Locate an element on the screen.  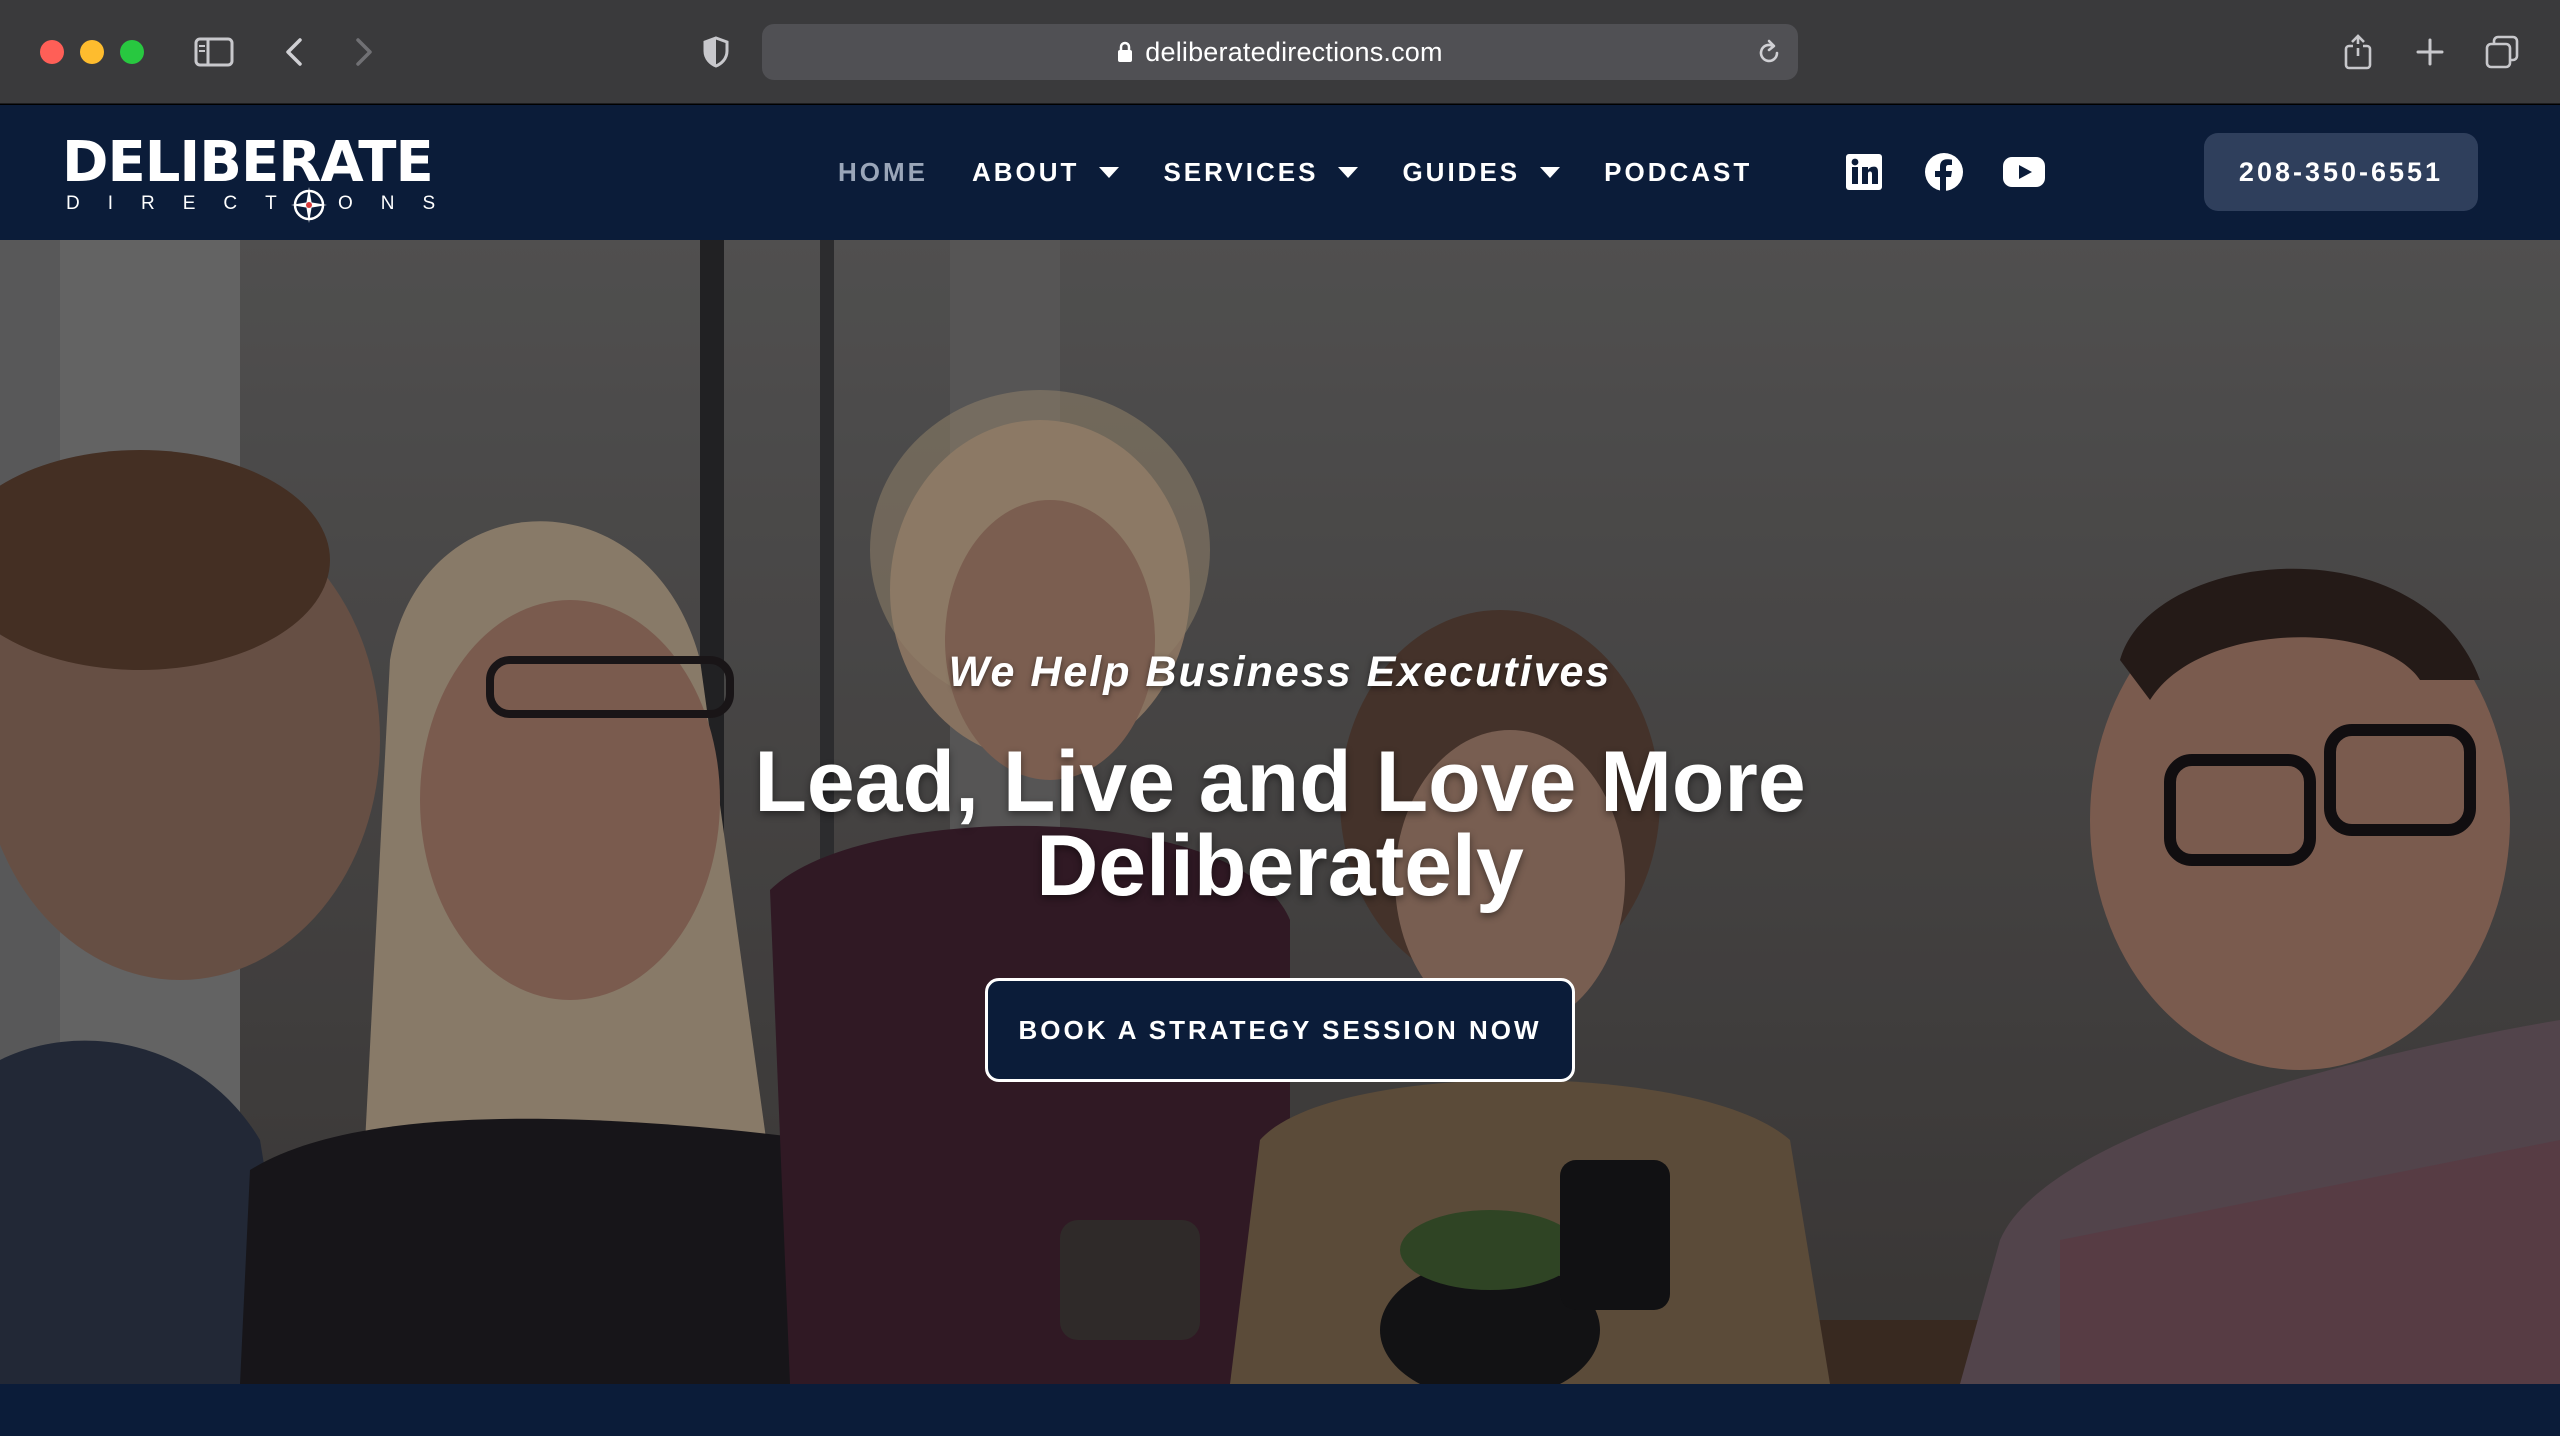
url-text: deliberatedirections.com is located at coordinates (1294, 51).